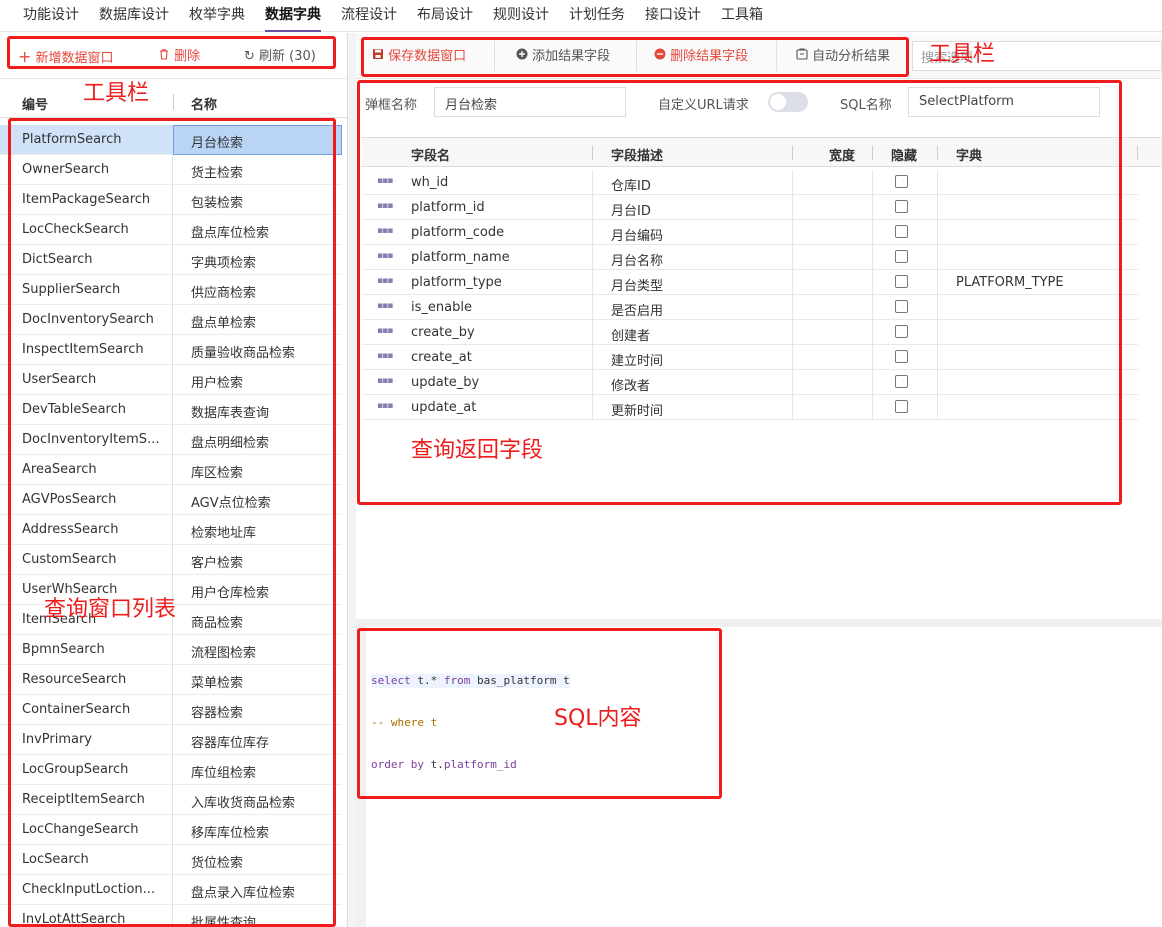 This screenshot has height=927, width=1162. What do you see at coordinates (445, 16) in the screenshot?
I see `tab-layout-design: 布局设计` at bounding box center [445, 16].